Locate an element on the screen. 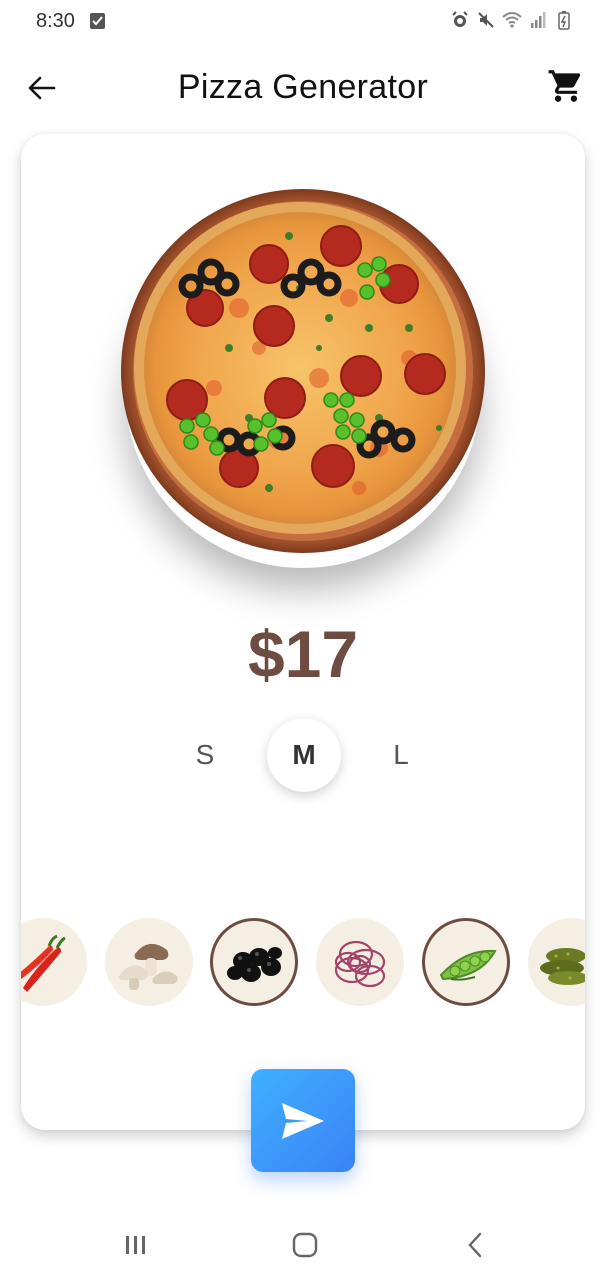 The height and width of the screenshot is (1280, 606). onion-icon is located at coordinates (360, 964).